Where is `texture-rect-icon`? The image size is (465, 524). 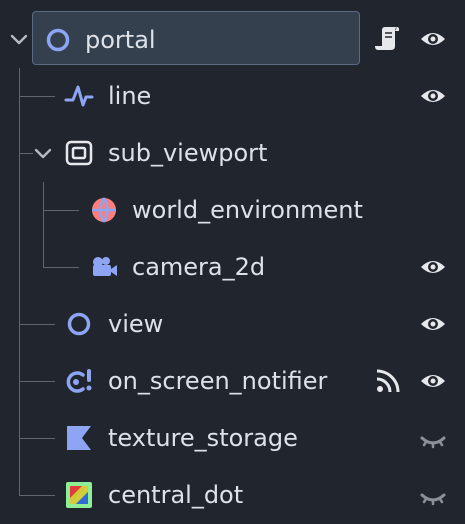
texture-rect-icon is located at coordinates (79, 495).